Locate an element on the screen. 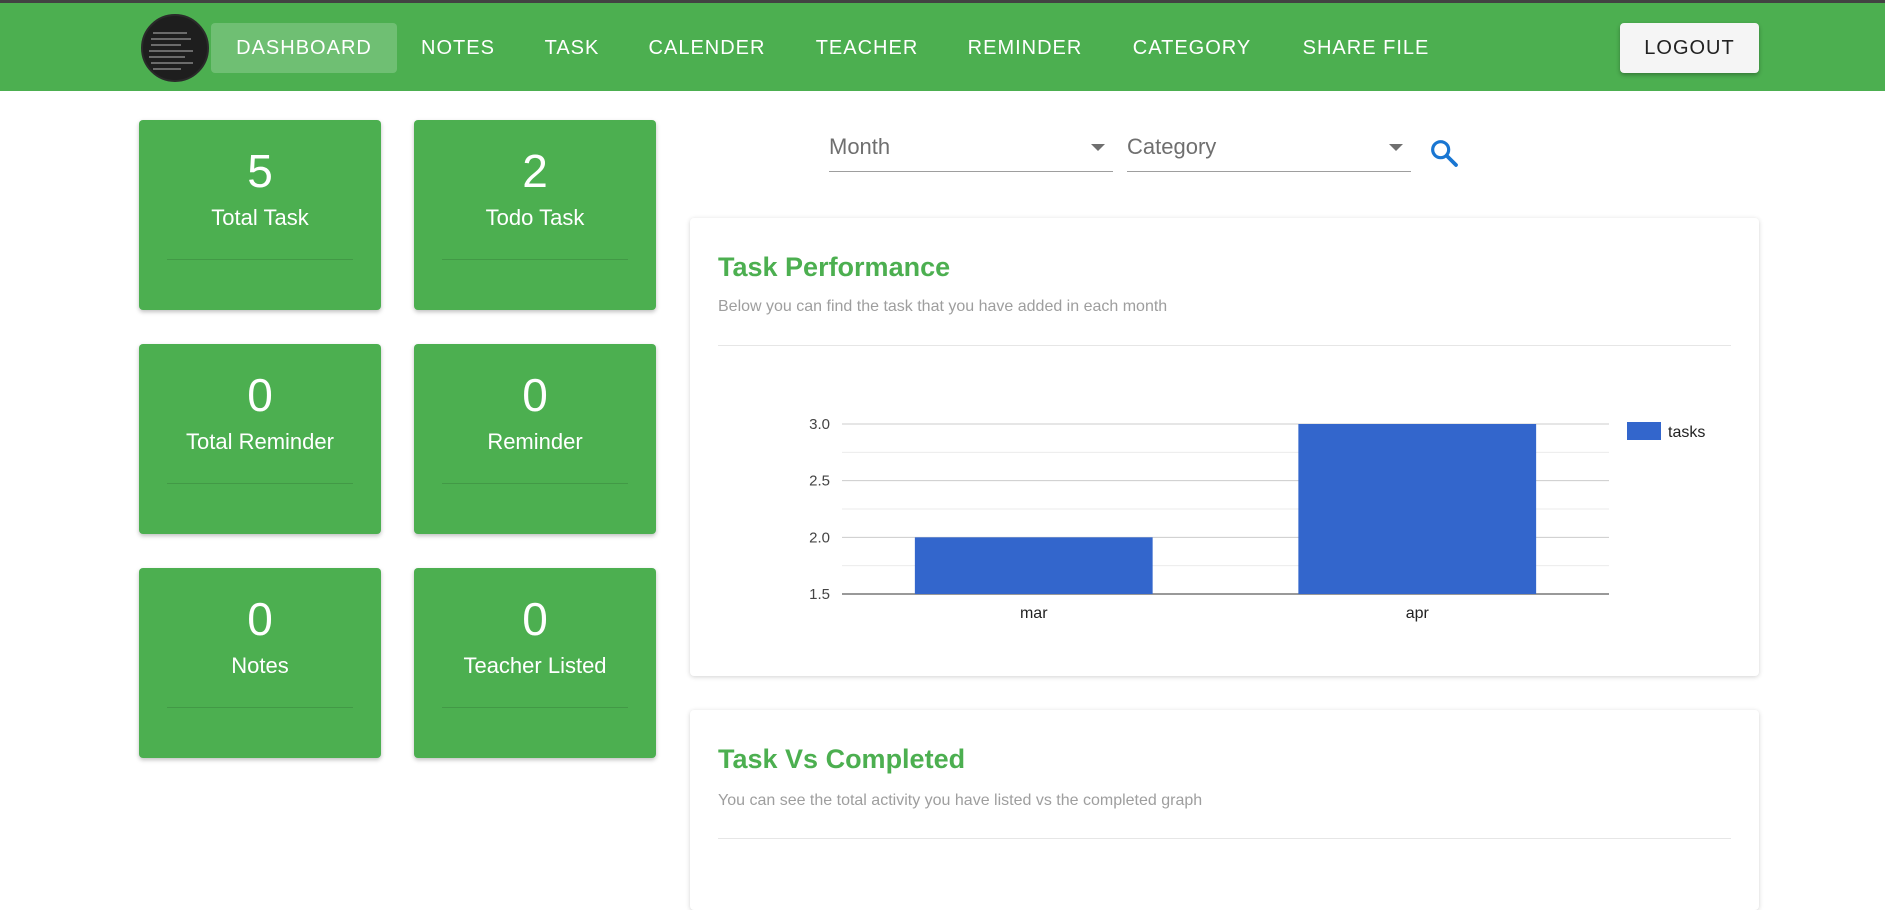 The height and width of the screenshot is (910, 1885). y-tick-label: 2.0 is located at coordinates (819, 537).